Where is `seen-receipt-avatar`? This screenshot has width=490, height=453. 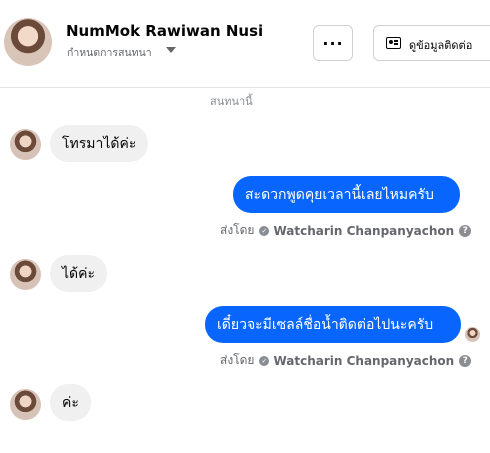 seen-receipt-avatar is located at coordinates (472, 334).